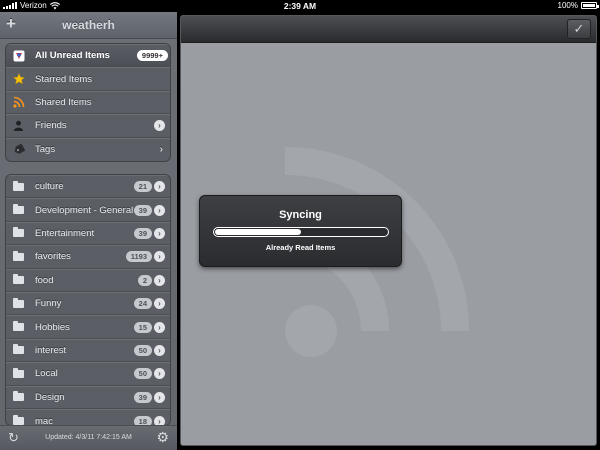  I want to click on shared-rss-icon, so click(18, 103).